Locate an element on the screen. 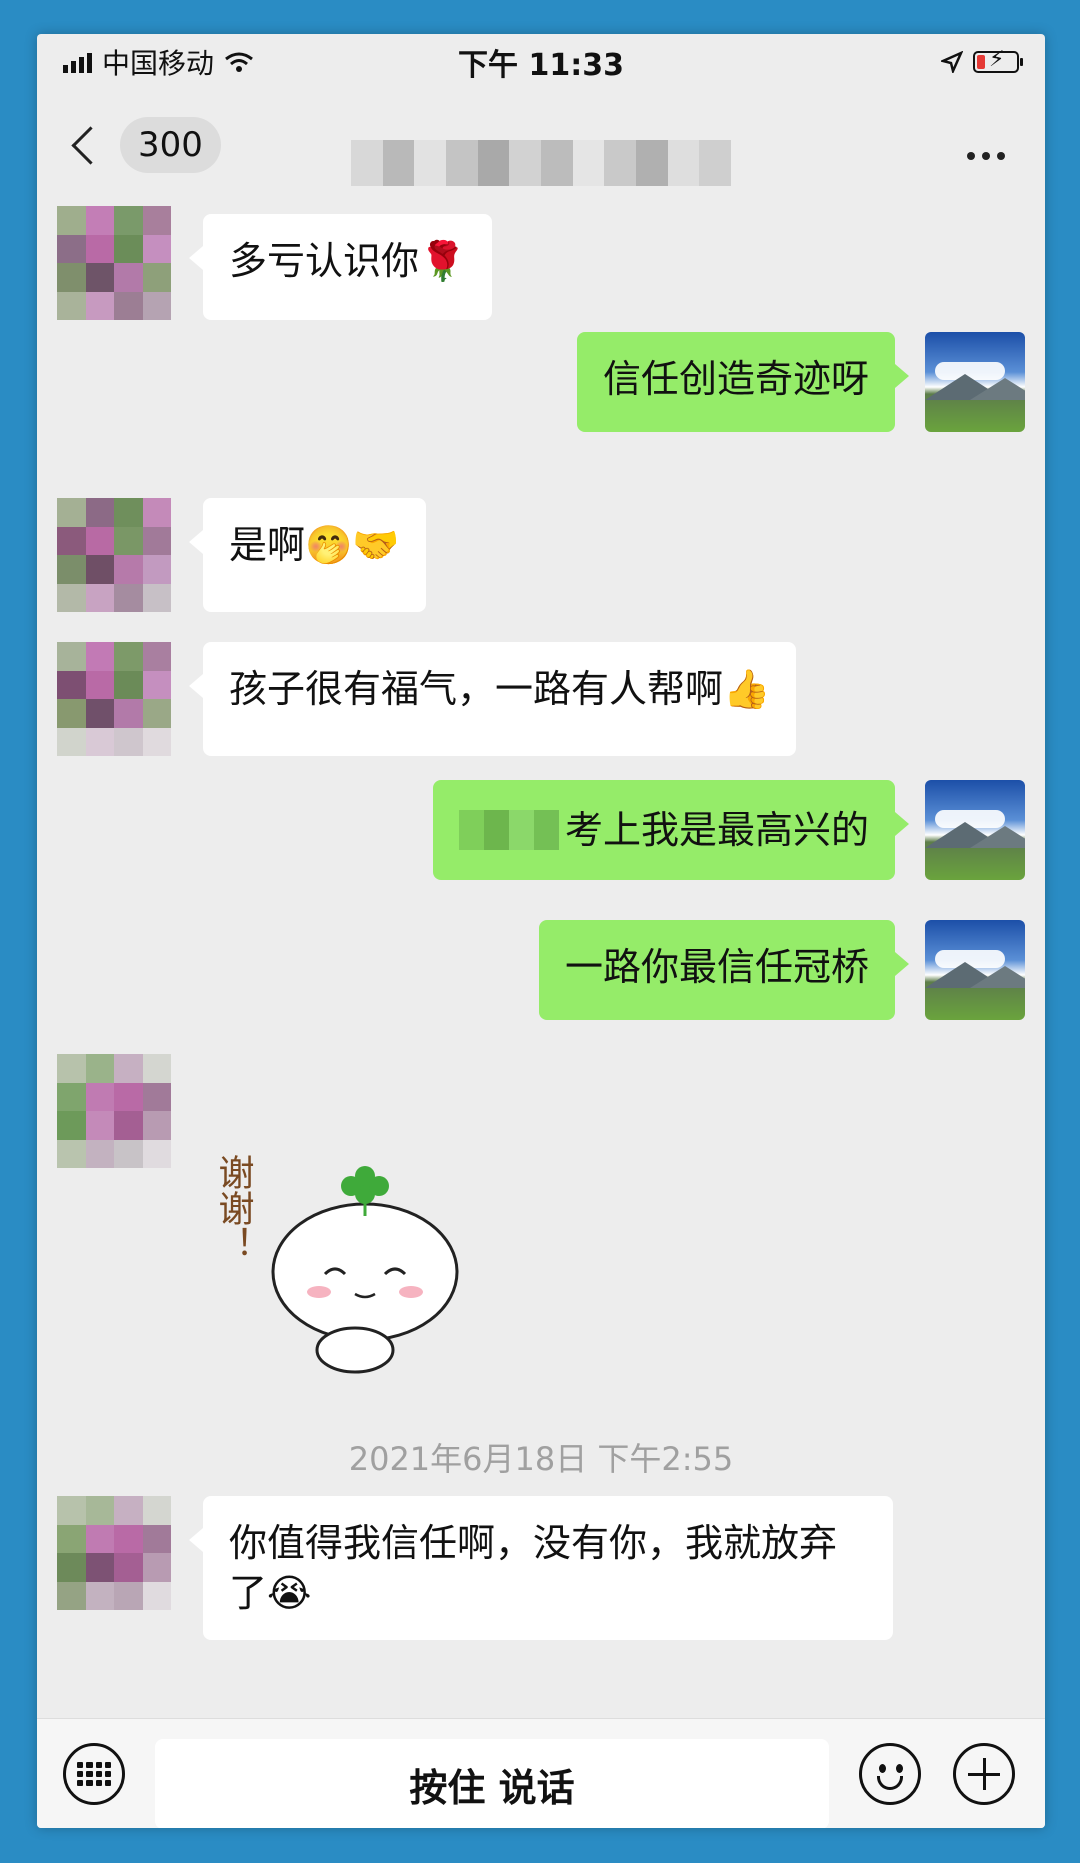  message-text: 考上我是最高兴的 is located at coordinates (716, 830).